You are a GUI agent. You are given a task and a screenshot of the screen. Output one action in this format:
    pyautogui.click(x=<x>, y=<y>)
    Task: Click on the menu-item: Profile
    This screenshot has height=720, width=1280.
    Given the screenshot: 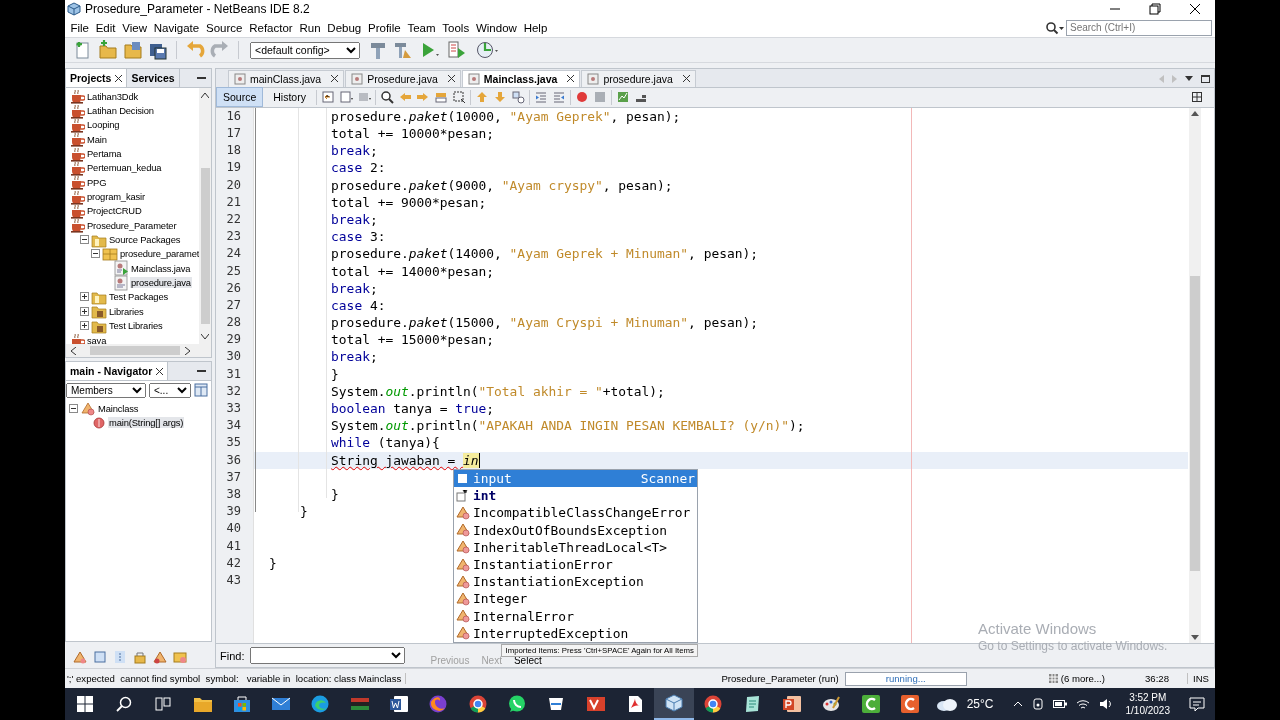 What is the action you would take?
    pyautogui.click(x=384, y=27)
    